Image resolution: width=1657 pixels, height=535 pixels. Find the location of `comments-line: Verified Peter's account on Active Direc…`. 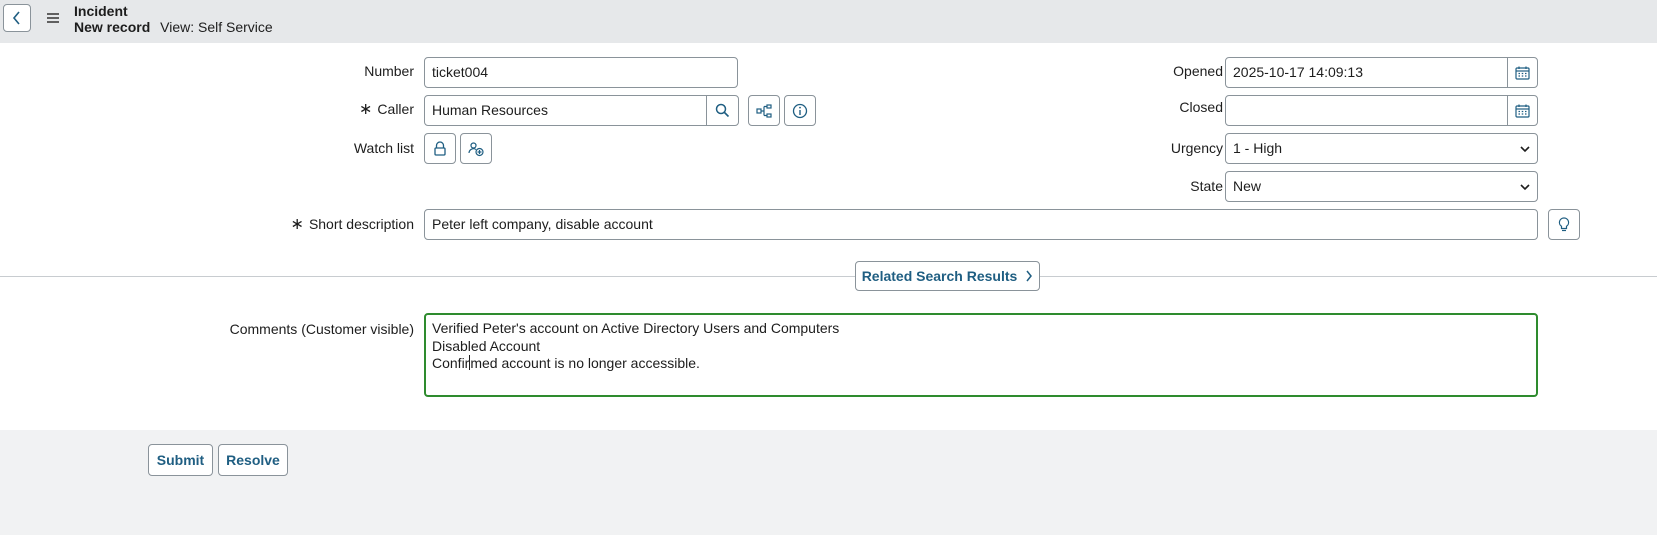

comments-line: Verified Peter's account on Active Direc… is located at coordinates (636, 328).